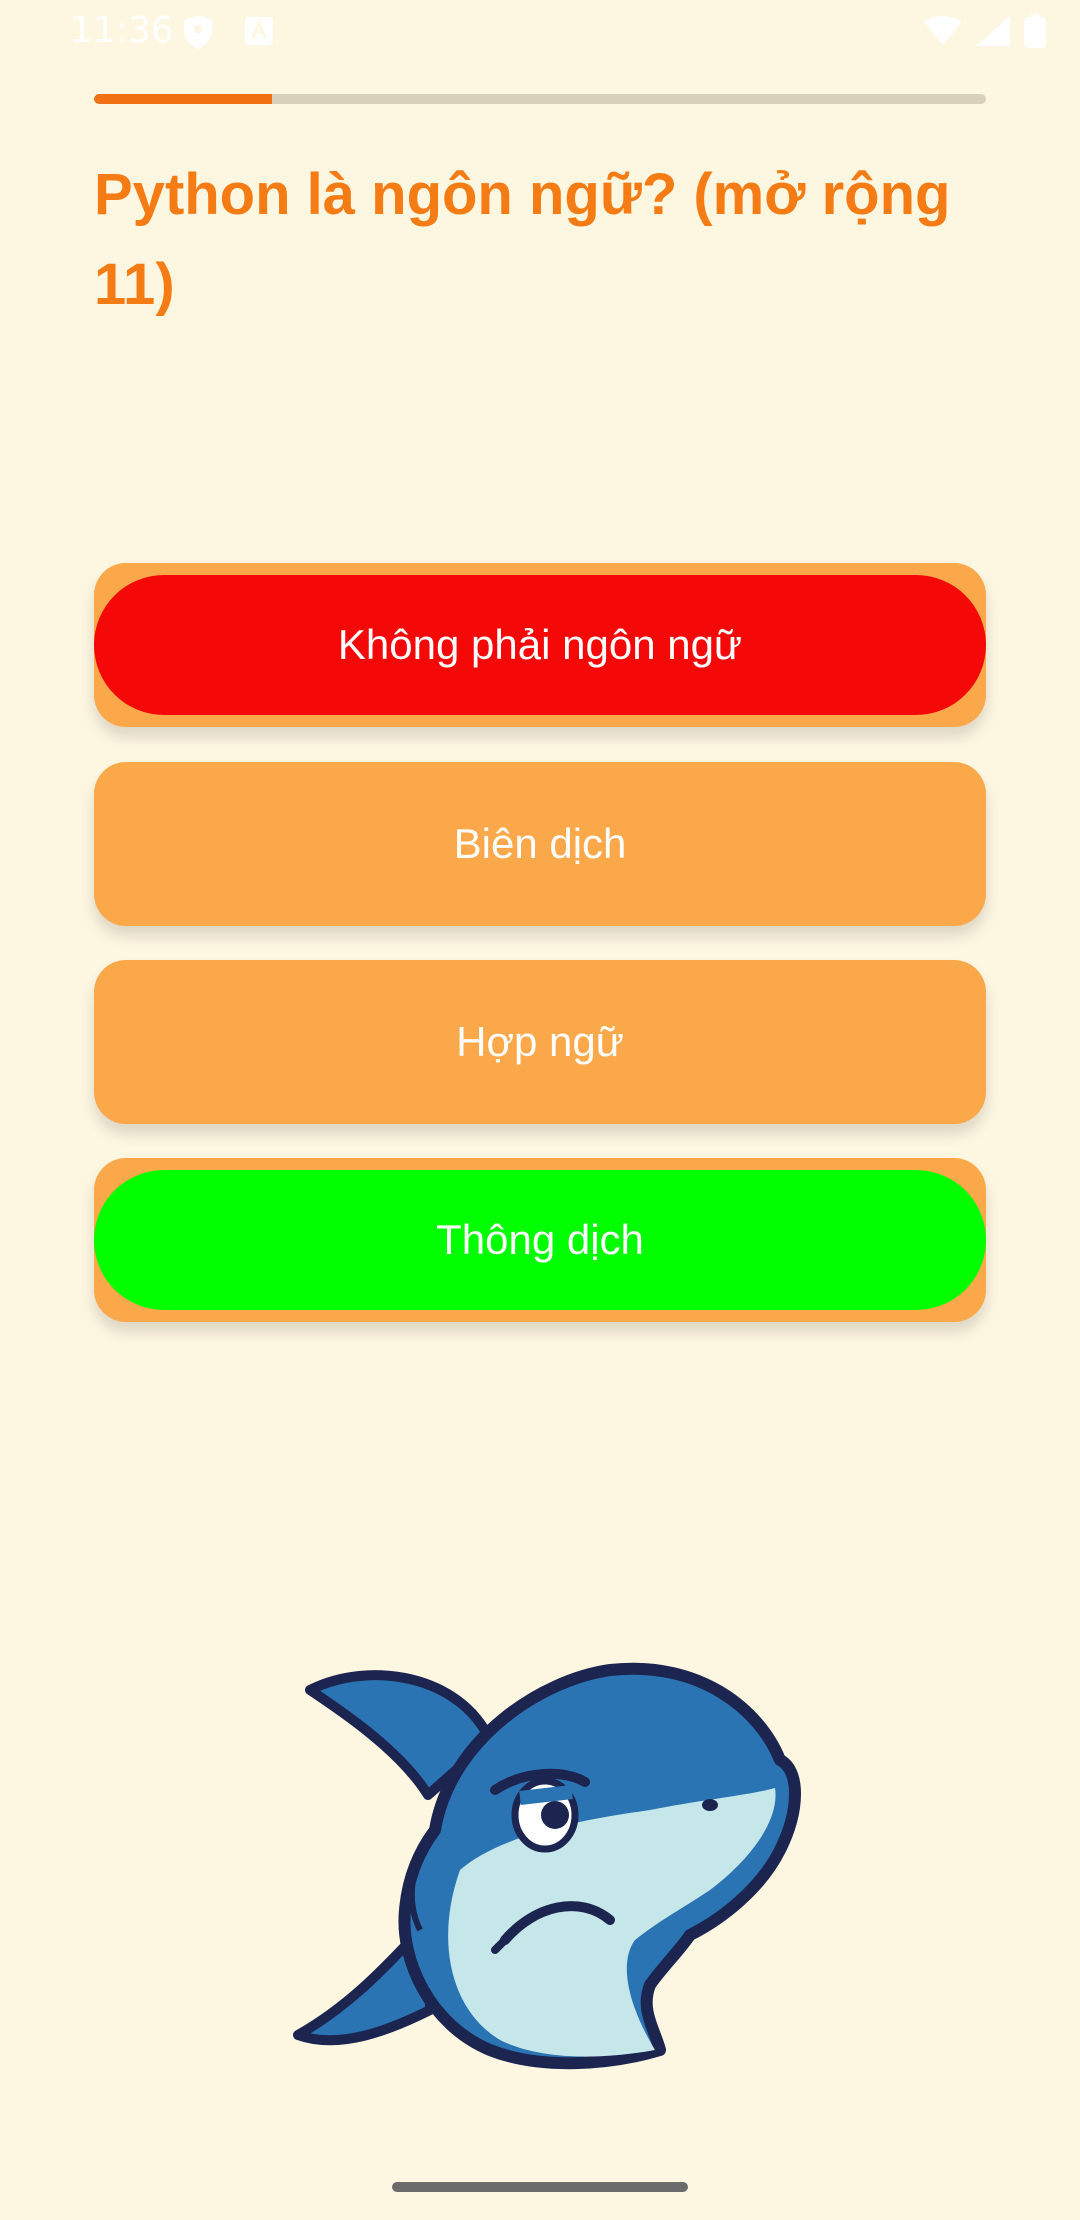 This screenshot has width=1080, height=2220. I want to click on question-title: Python là ngôn ngữ? (mở rộng 11), so click(522, 239).